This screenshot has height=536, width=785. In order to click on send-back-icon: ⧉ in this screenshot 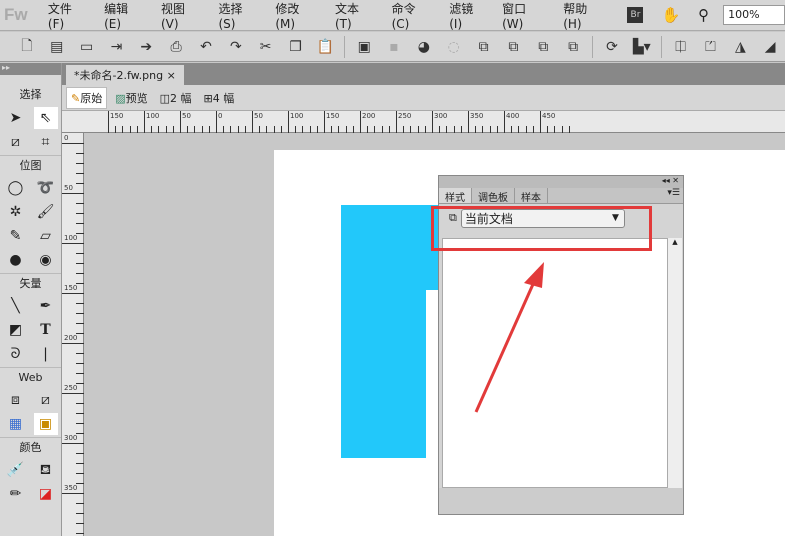, I will do `click(573, 47)`.